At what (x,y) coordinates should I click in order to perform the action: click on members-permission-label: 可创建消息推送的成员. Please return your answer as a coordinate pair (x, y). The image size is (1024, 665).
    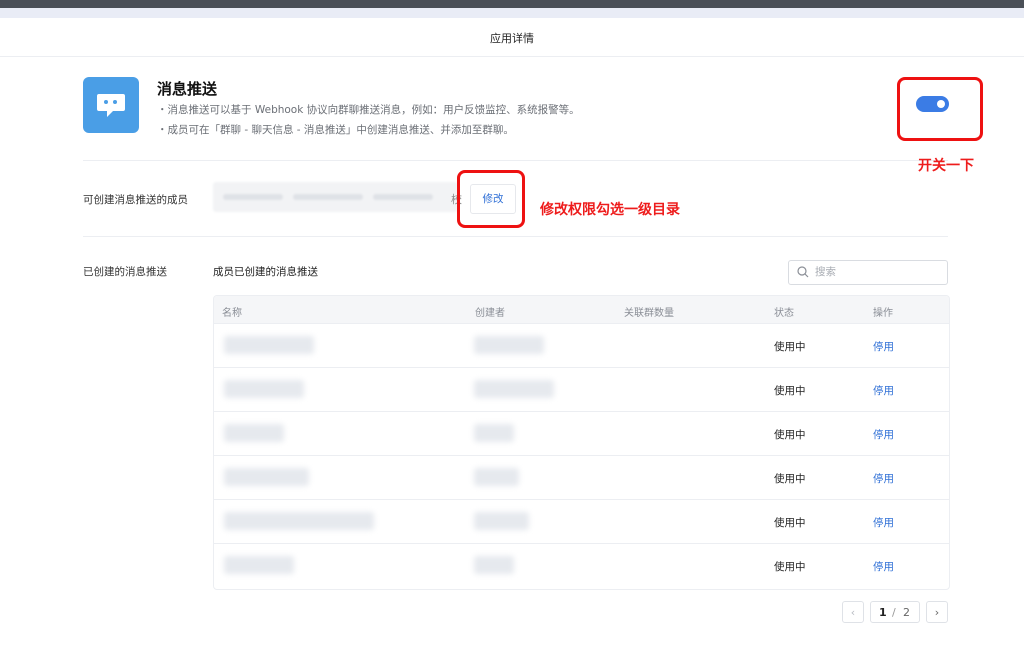
    Looking at the image, I should click on (135, 200).